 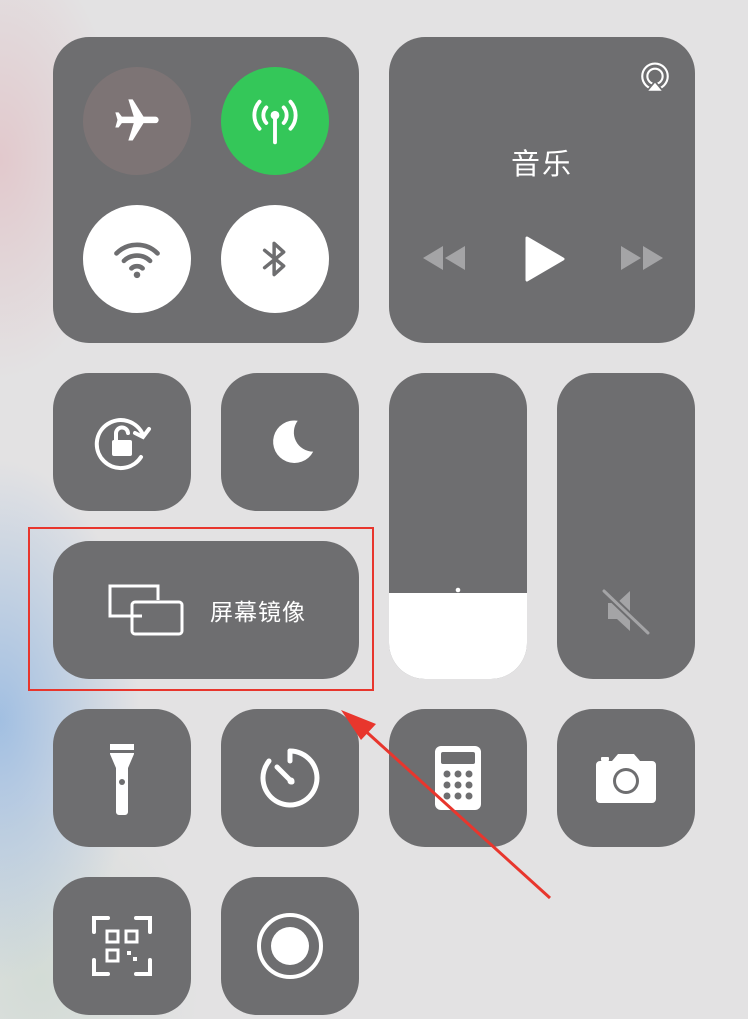 I want to click on rewind-icon, so click(x=444, y=258).